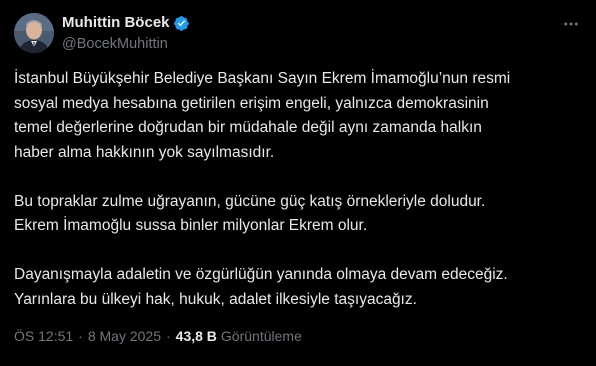 This screenshot has height=366, width=596. What do you see at coordinates (115, 44) in the screenshot?
I see `author-handle: @BocekMuhittin` at bounding box center [115, 44].